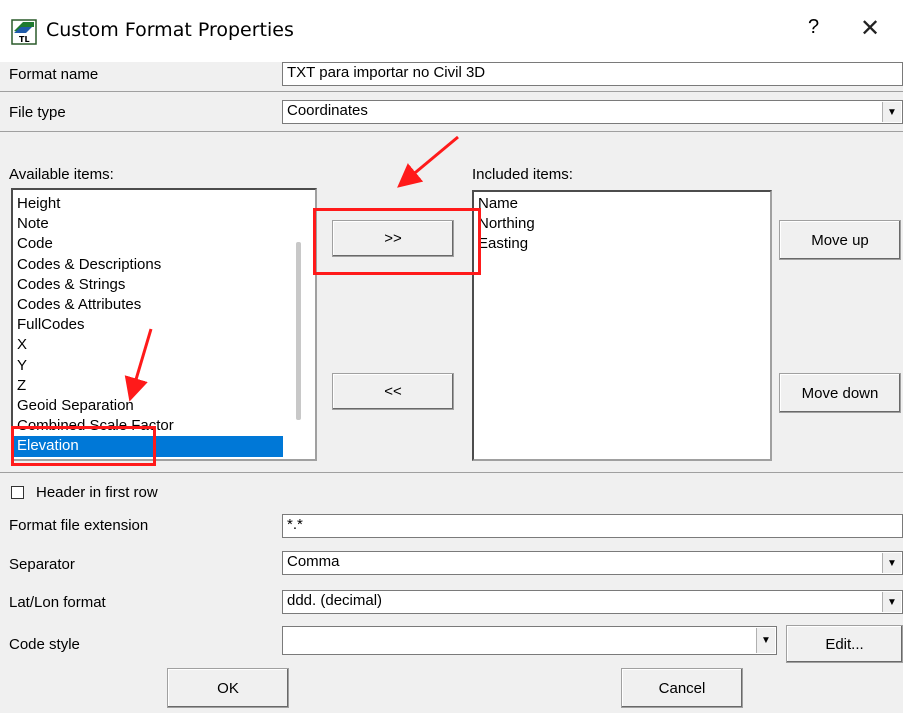 The image size is (903, 713). What do you see at coordinates (428, 161) in the screenshot?
I see `arrow-to-add-button` at bounding box center [428, 161].